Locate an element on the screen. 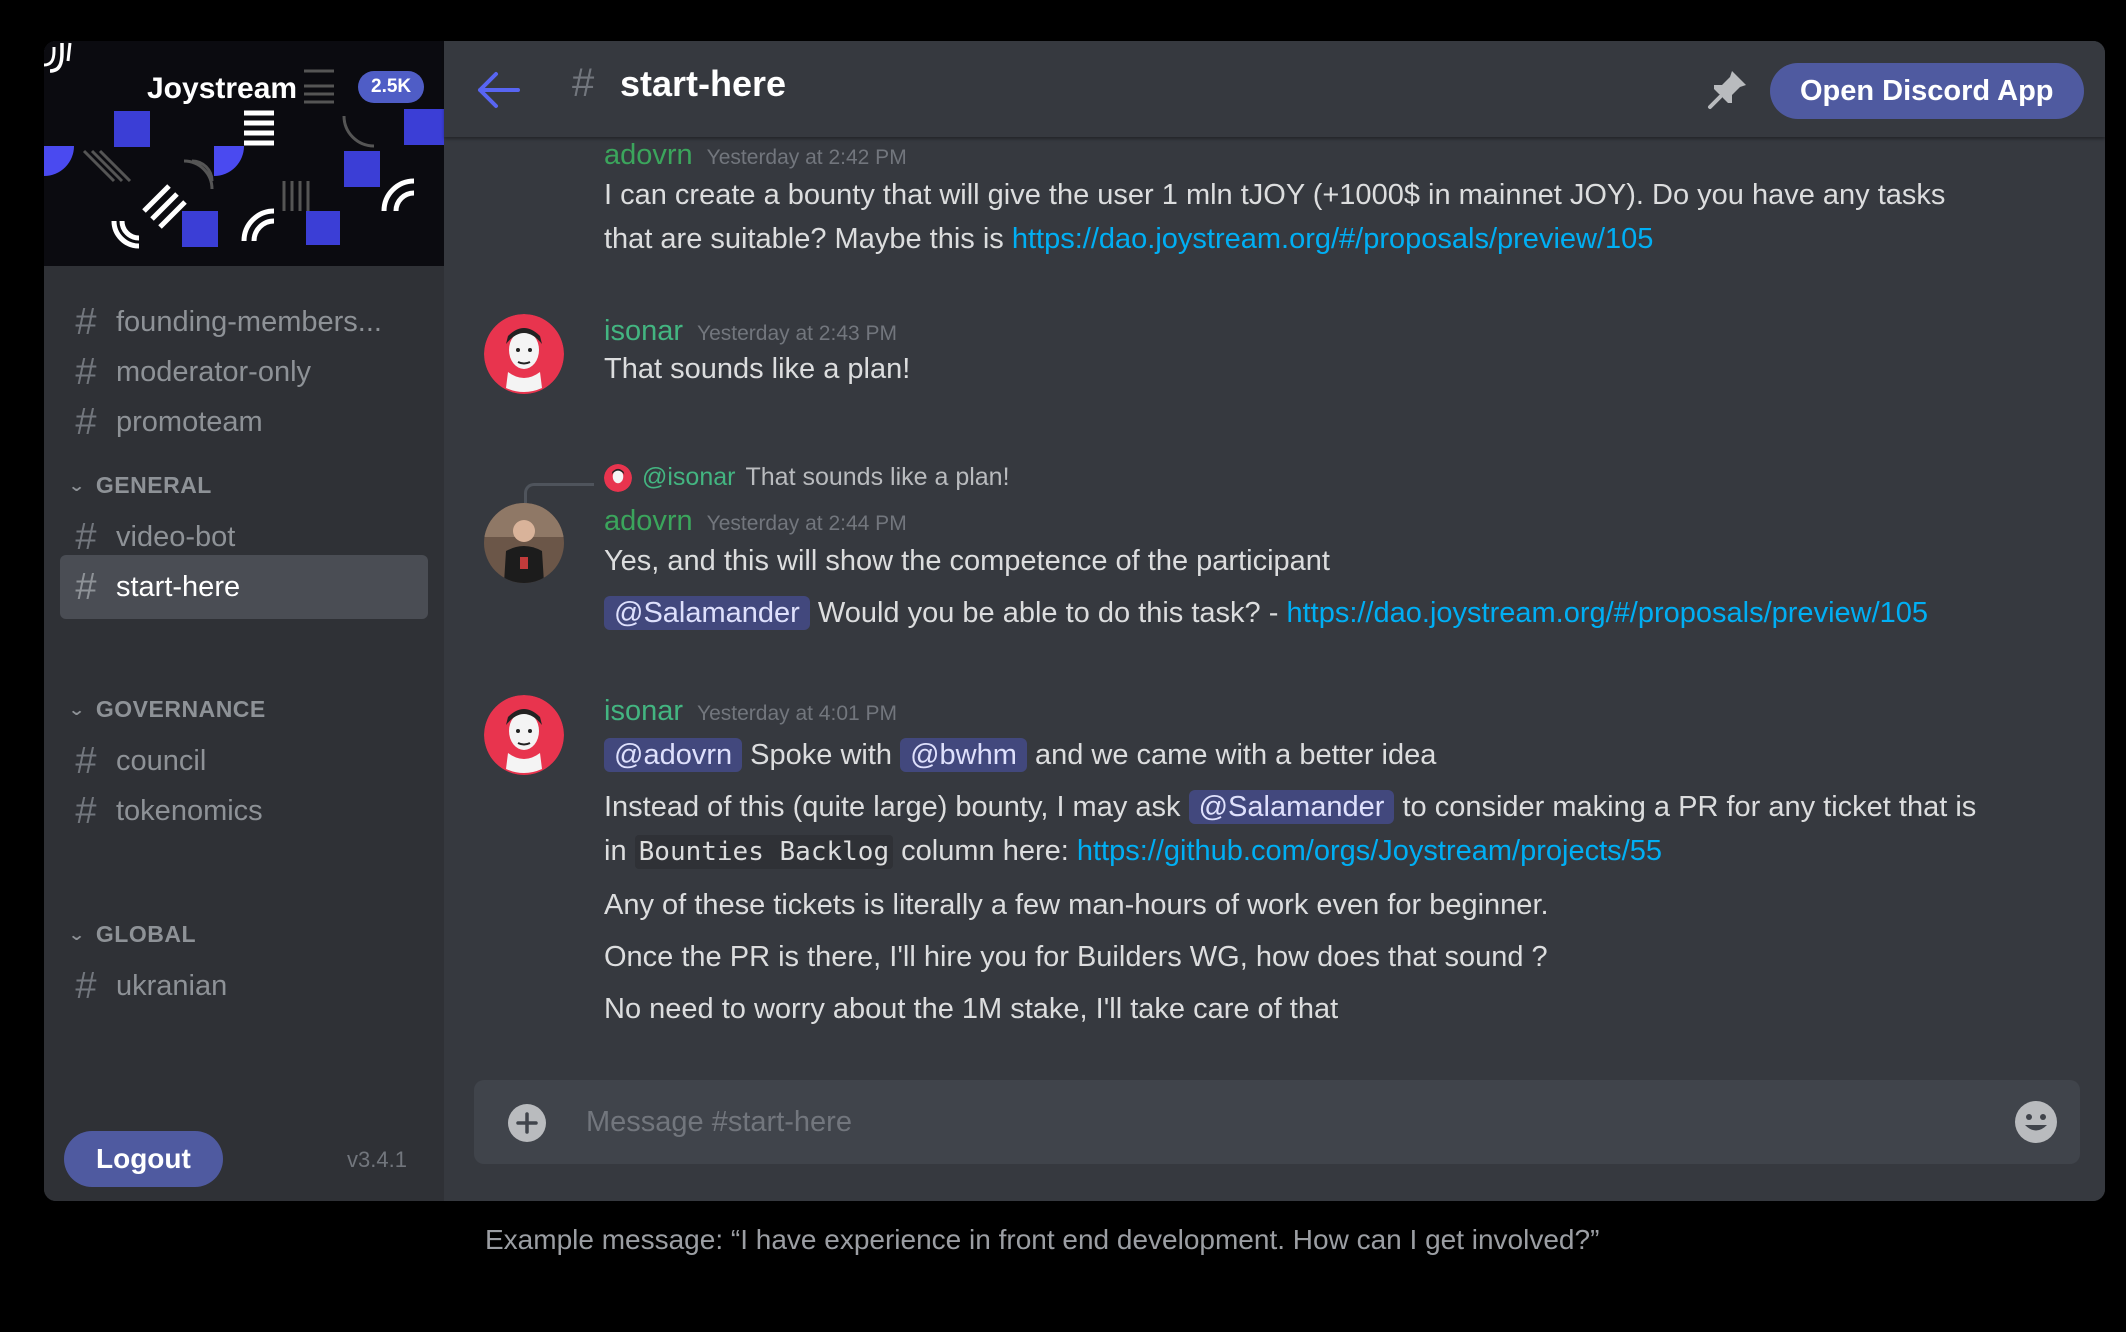 Image resolution: width=2126 pixels, height=1332 pixels. message-header: adovrn Yesterday at 2:44 PM is located at coordinates (755, 521).